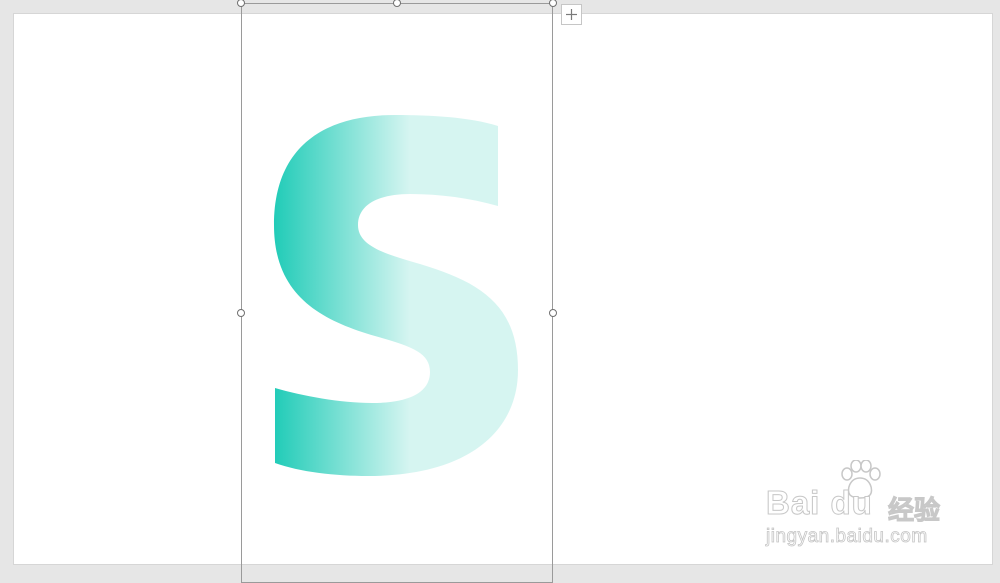 The width and height of the screenshot is (1000, 583). Describe the element at coordinates (553, 313) in the screenshot. I see `resize-handle-middle-right` at that location.